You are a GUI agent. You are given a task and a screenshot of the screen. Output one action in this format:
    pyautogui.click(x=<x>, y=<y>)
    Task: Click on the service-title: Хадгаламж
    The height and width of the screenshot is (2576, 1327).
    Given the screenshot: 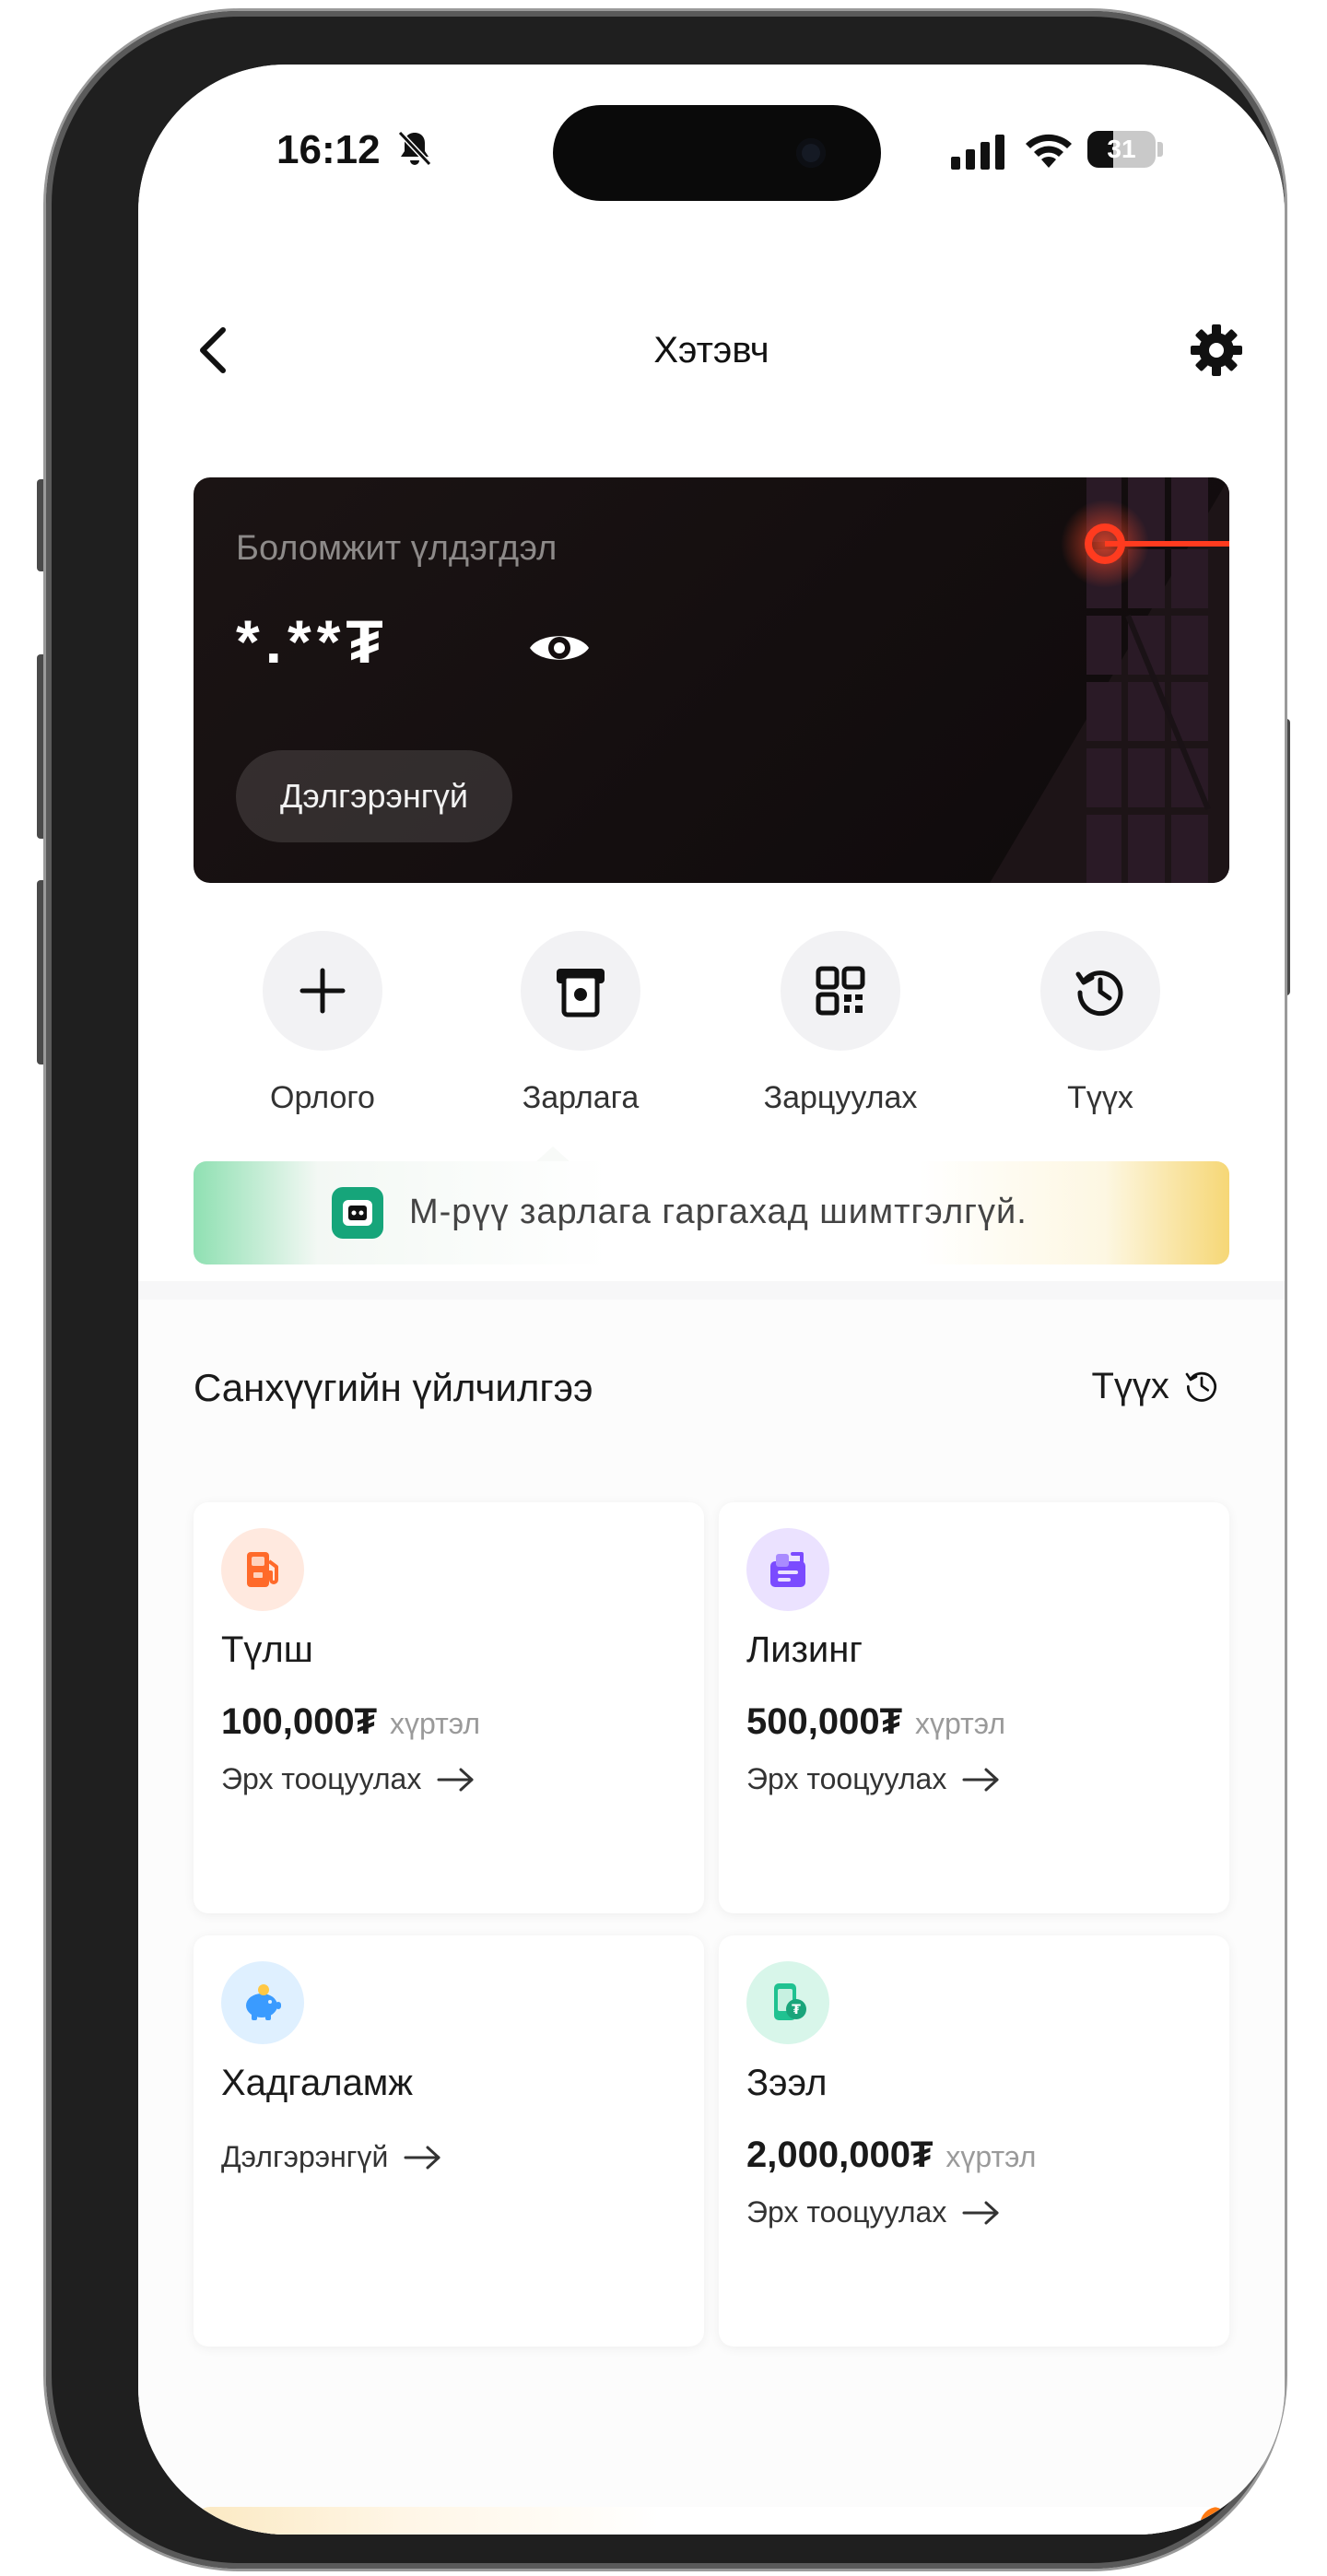 What is the action you would take?
    pyautogui.click(x=317, y=2083)
    